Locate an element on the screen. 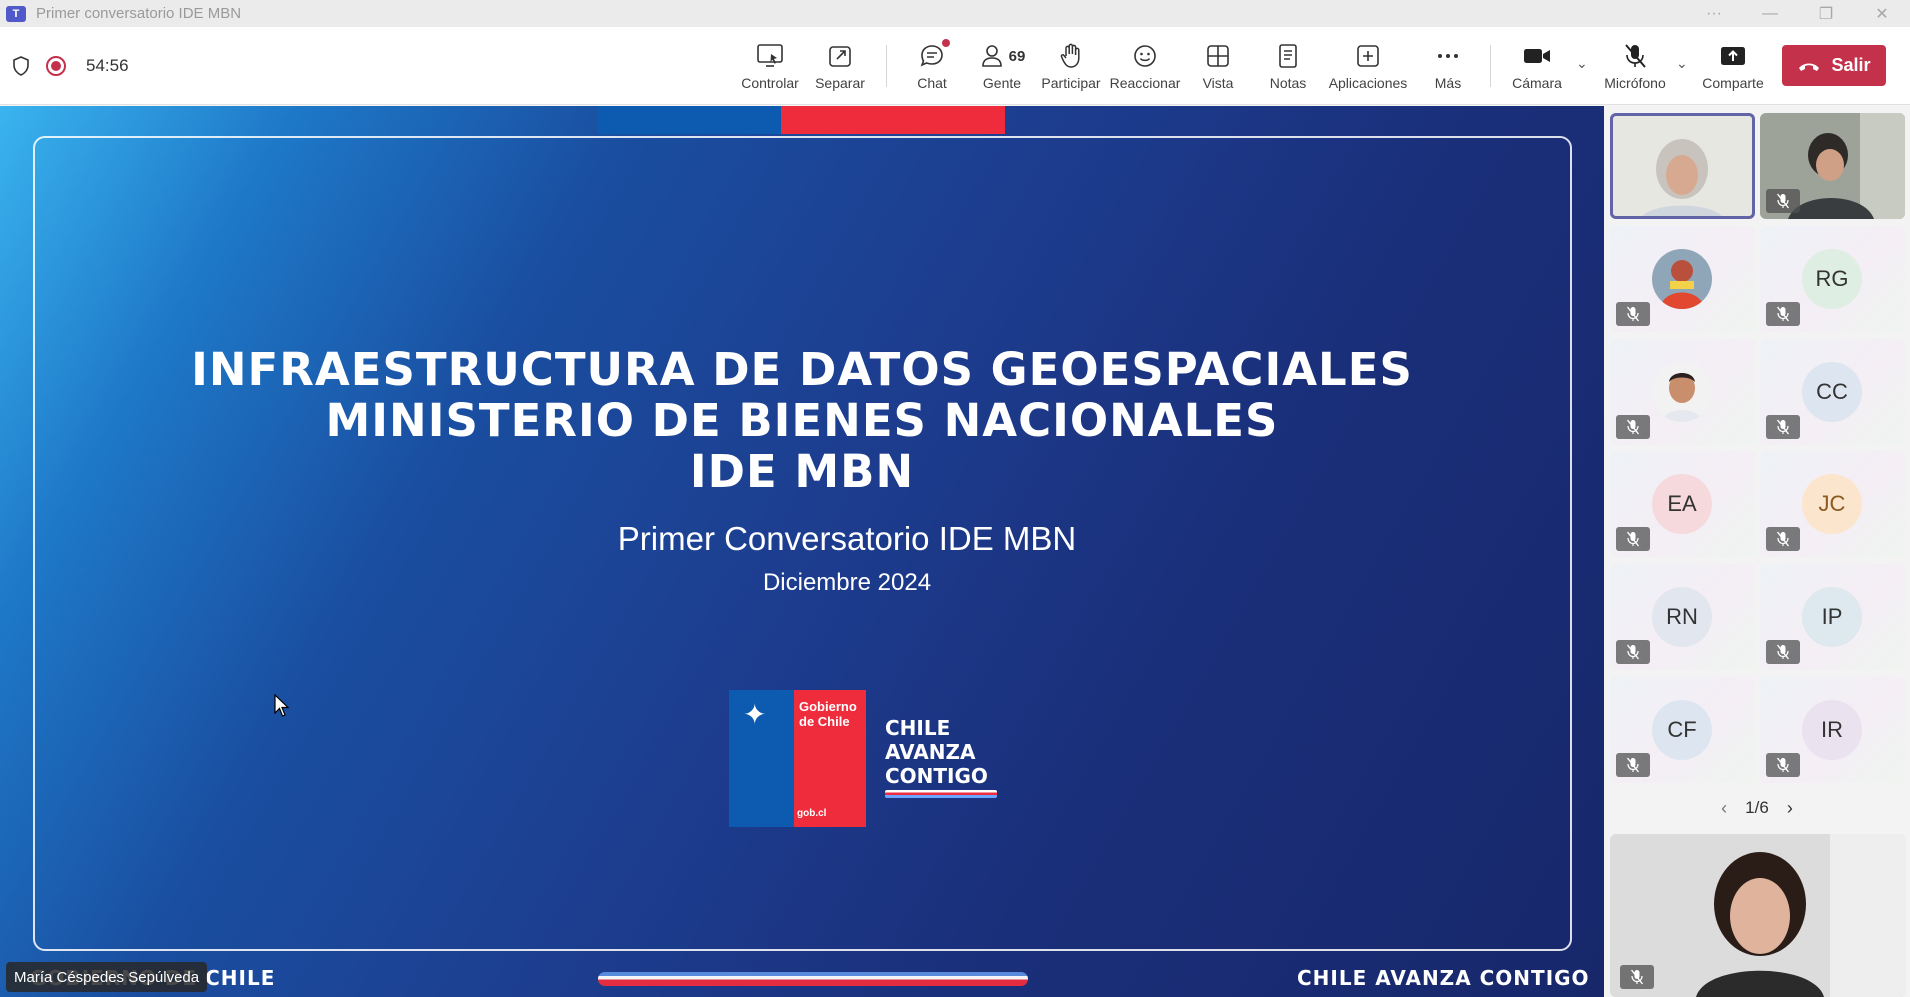 The height and width of the screenshot is (997, 1910). people-icon is located at coordinates (991, 56).